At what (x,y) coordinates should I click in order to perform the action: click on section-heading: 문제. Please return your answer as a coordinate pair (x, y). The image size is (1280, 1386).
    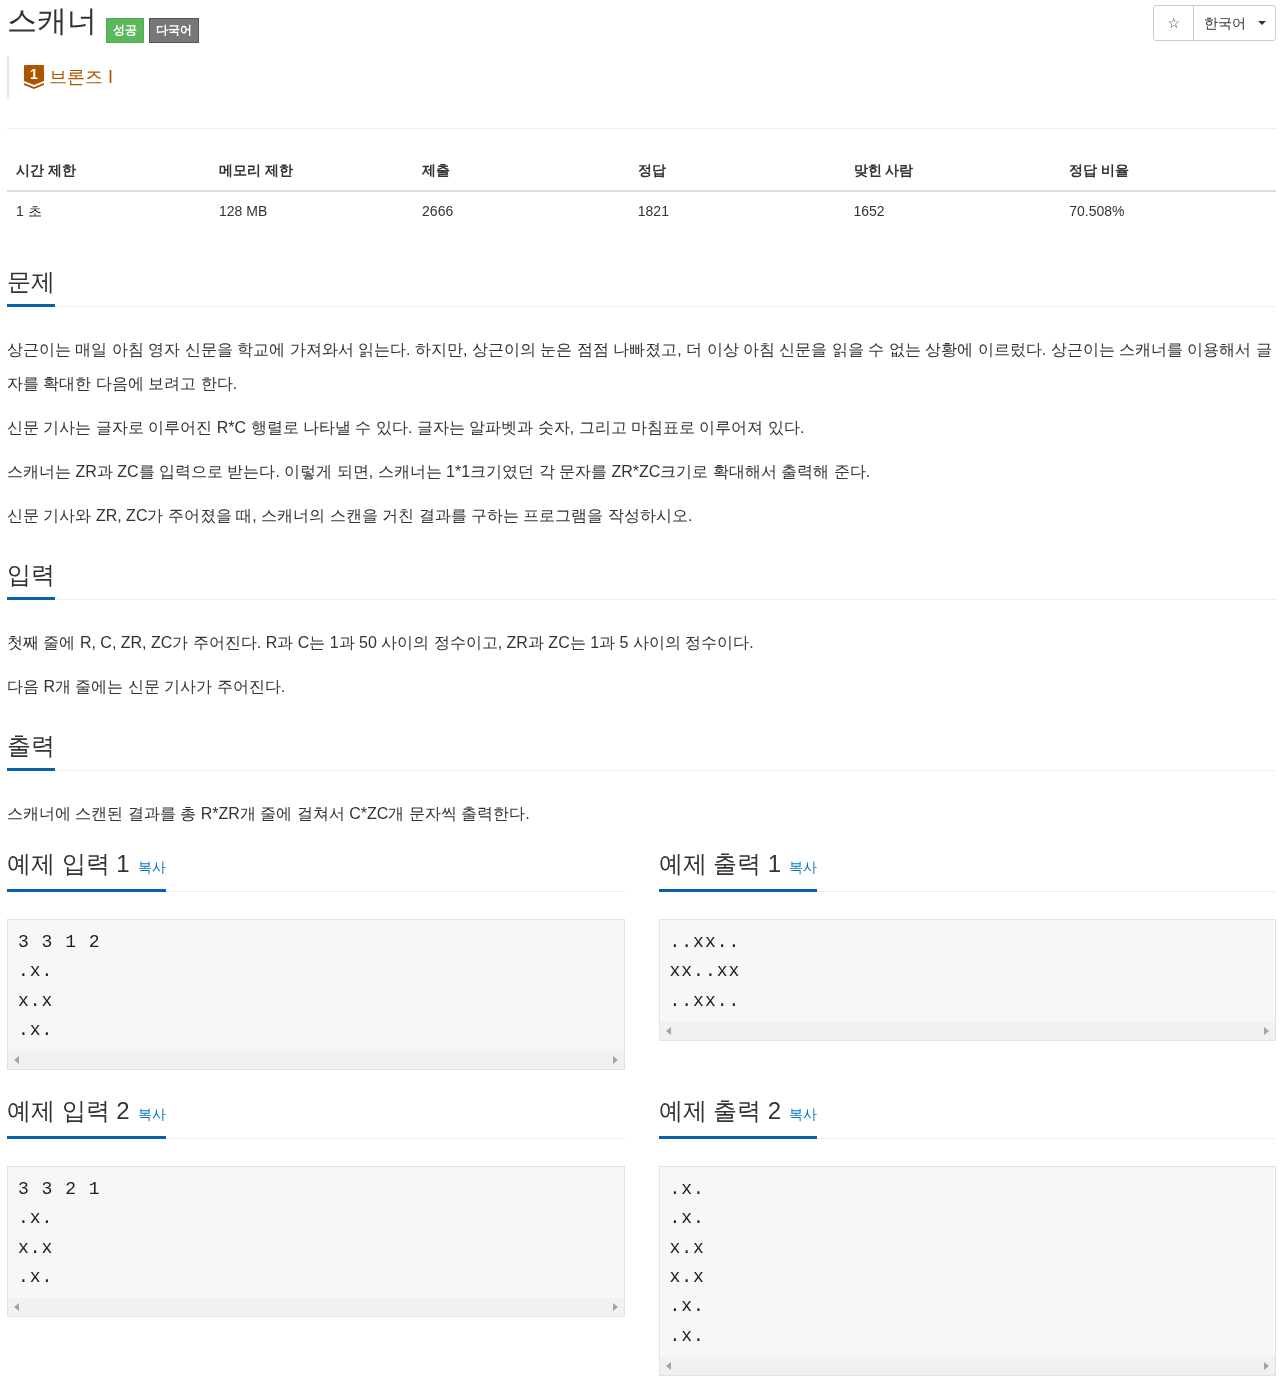
    Looking at the image, I should click on (31, 287).